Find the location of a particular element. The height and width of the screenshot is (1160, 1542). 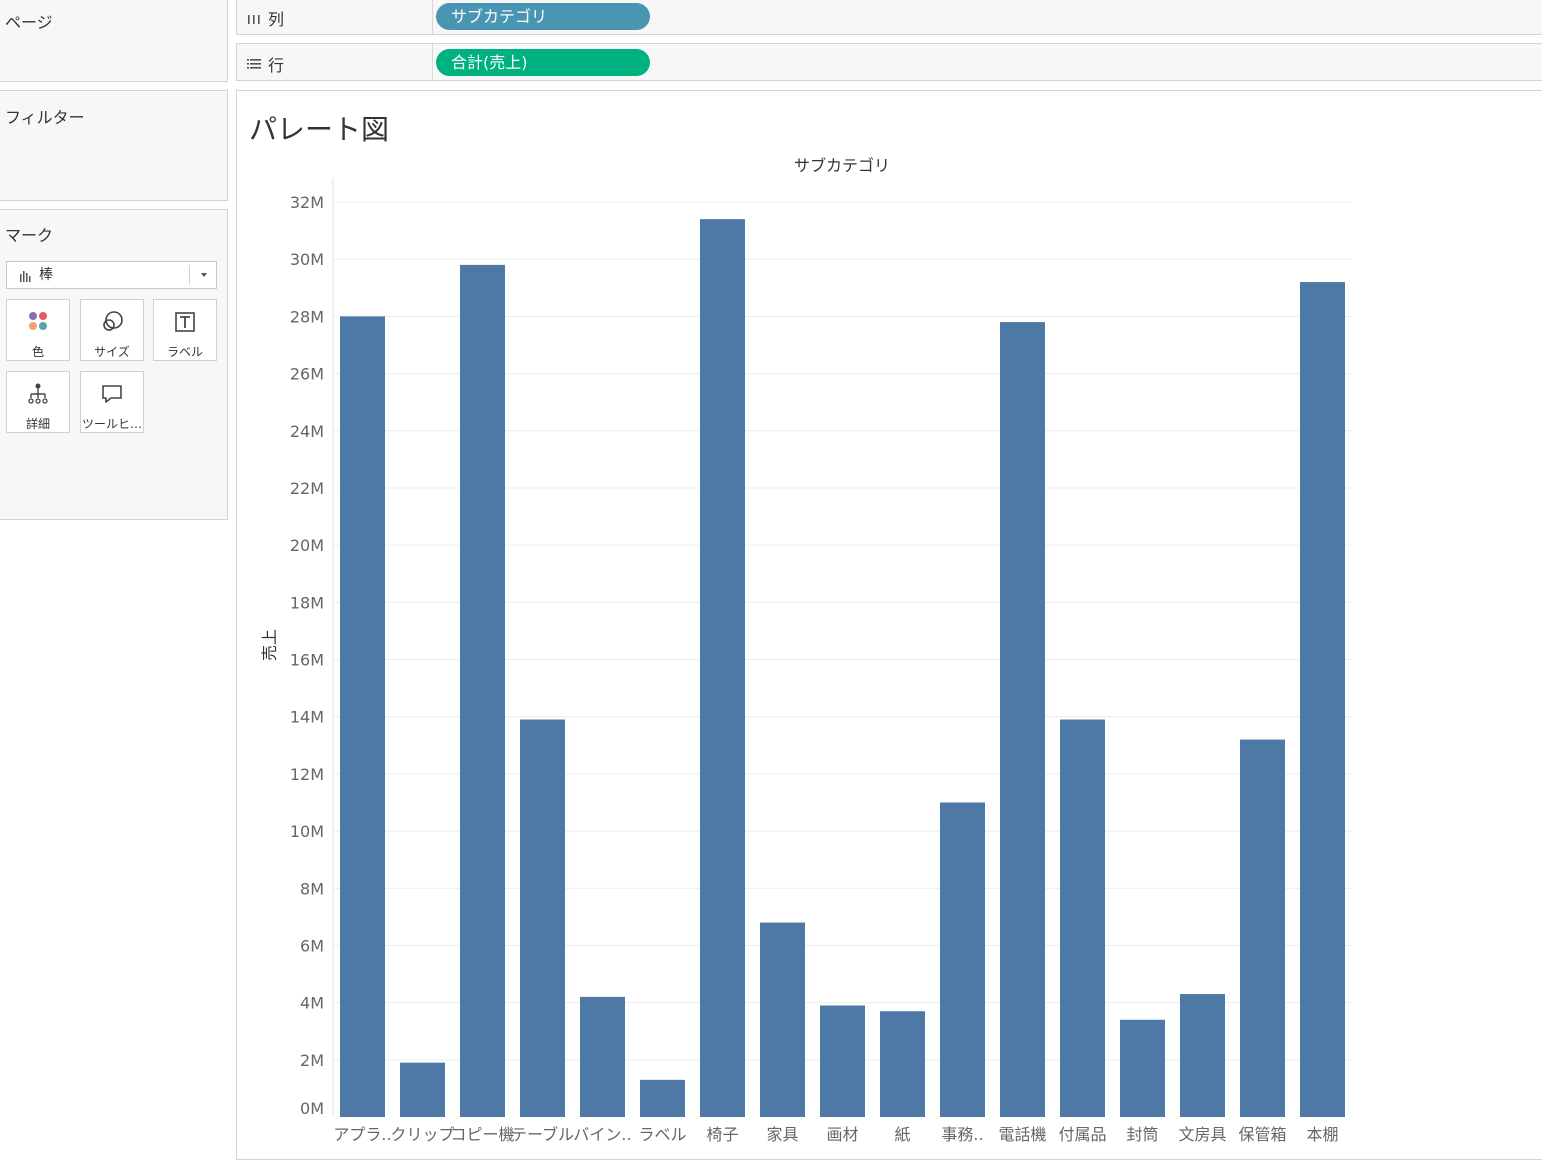

y-axis-title: 売上 is located at coordinates (269, 645).